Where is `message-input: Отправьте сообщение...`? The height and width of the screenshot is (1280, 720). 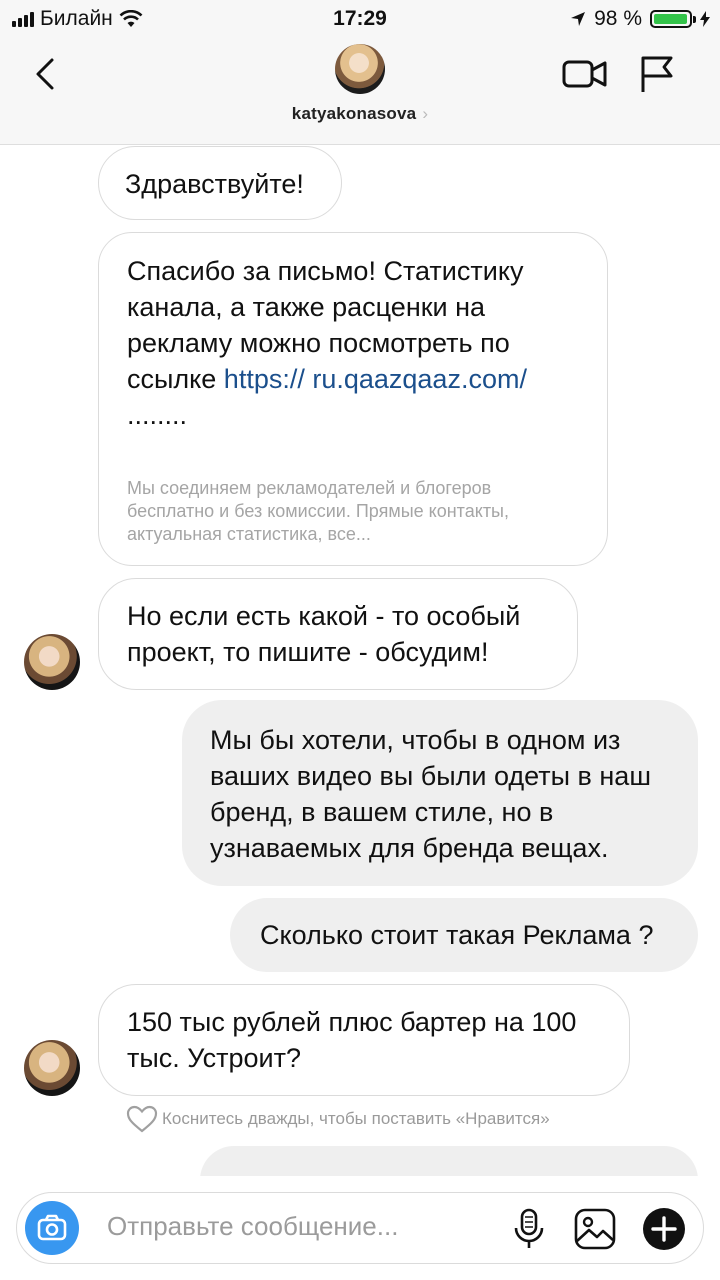
message-input: Отправьте сообщение... is located at coordinates (360, 1228).